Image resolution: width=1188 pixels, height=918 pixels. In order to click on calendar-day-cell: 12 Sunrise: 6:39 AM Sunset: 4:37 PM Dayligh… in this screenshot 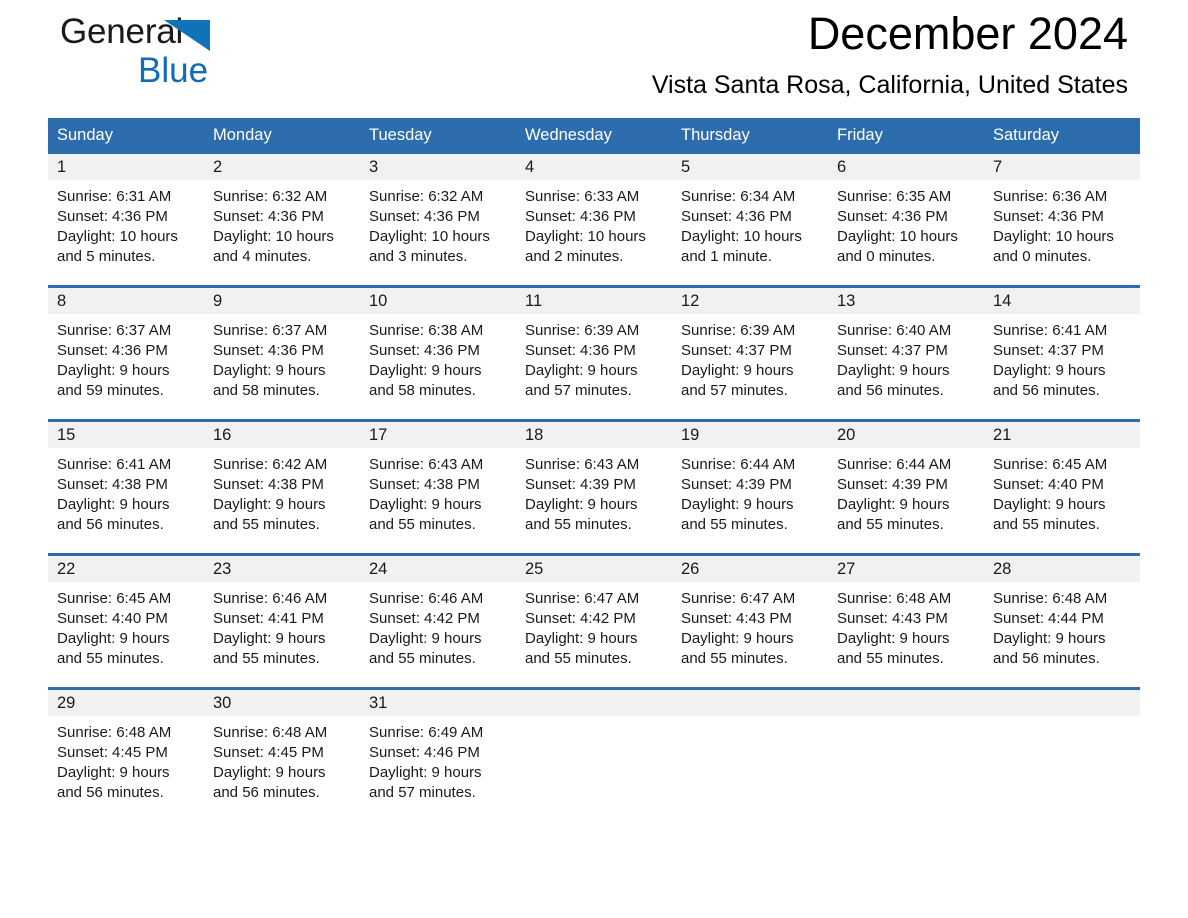, I will do `click(750, 353)`.